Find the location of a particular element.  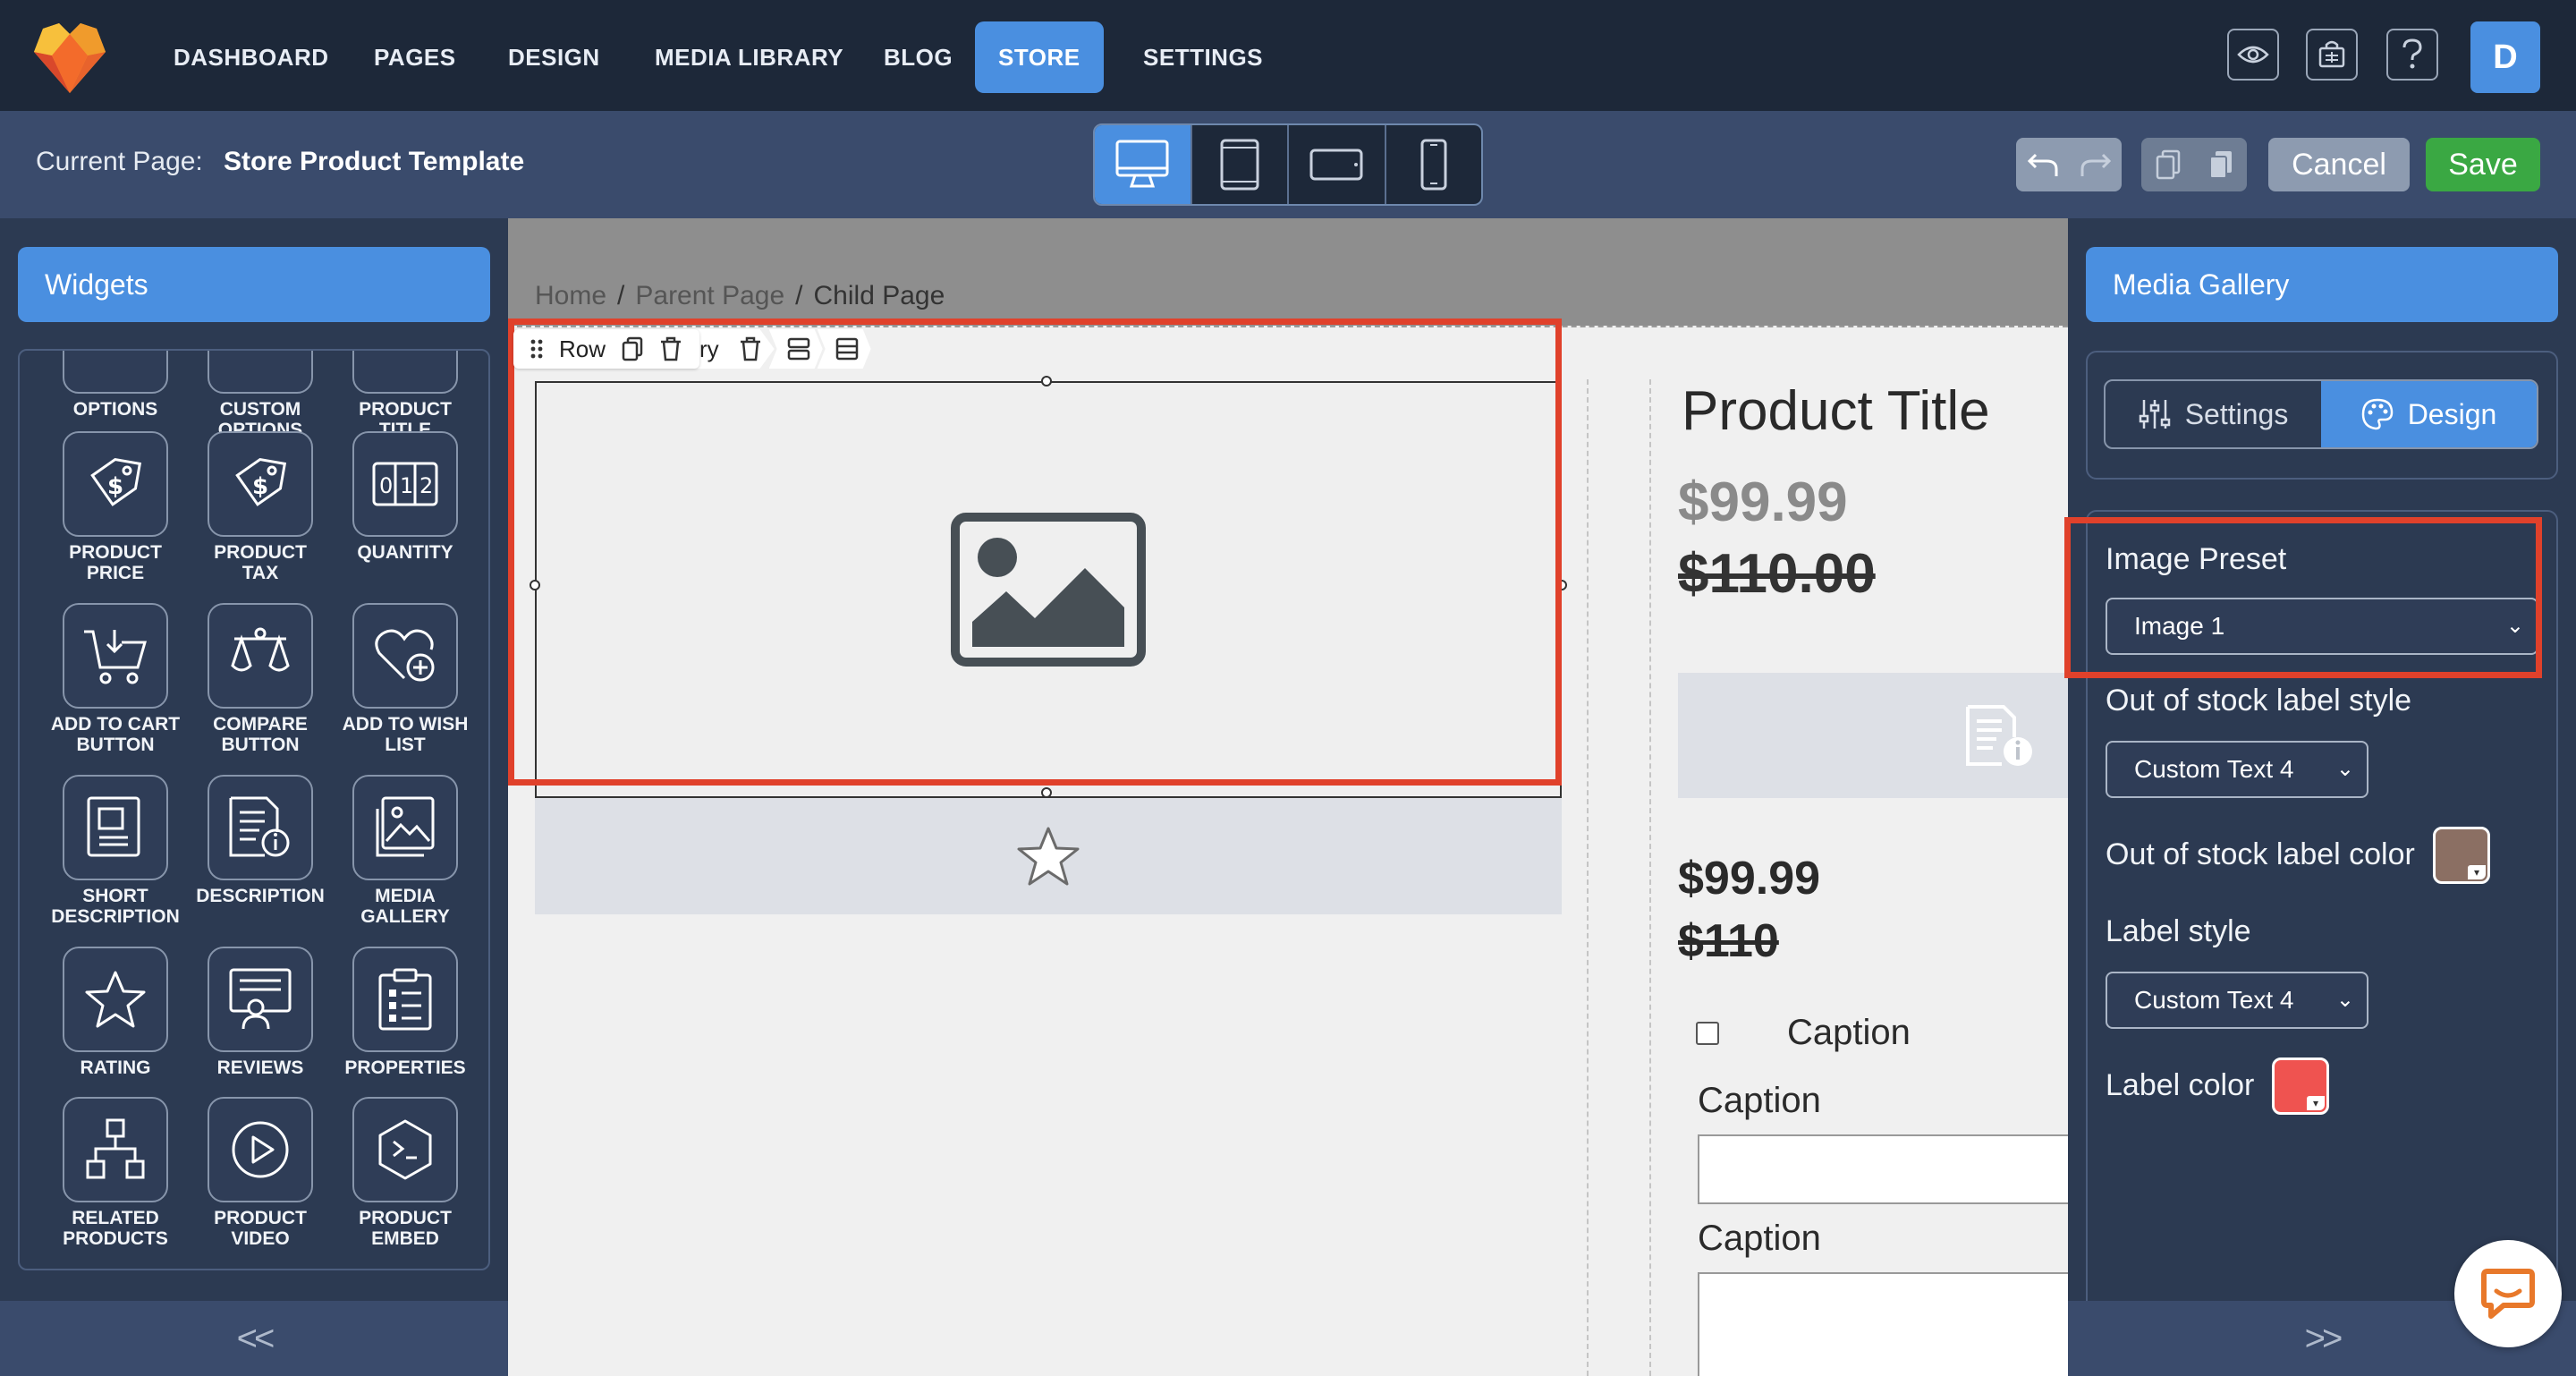

drag-handle-icon is located at coordinates (536, 349).